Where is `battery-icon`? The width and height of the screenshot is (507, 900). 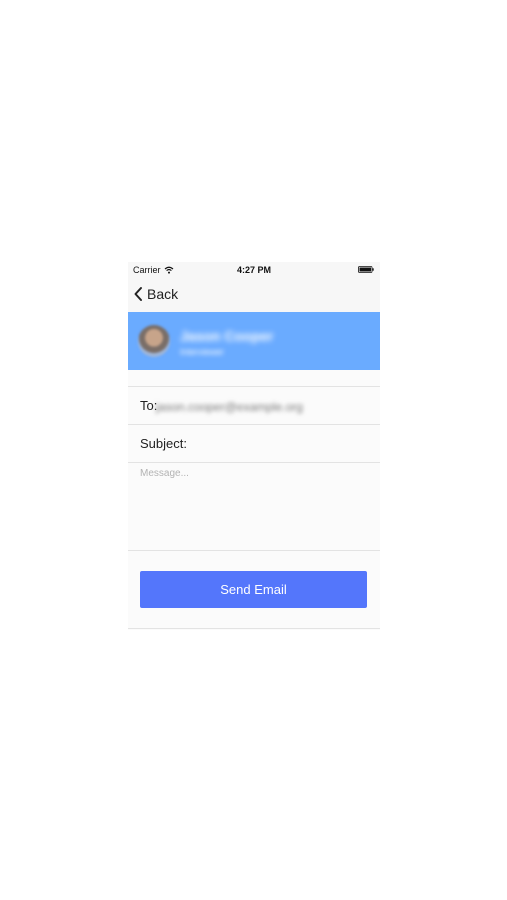 battery-icon is located at coordinates (366, 269).